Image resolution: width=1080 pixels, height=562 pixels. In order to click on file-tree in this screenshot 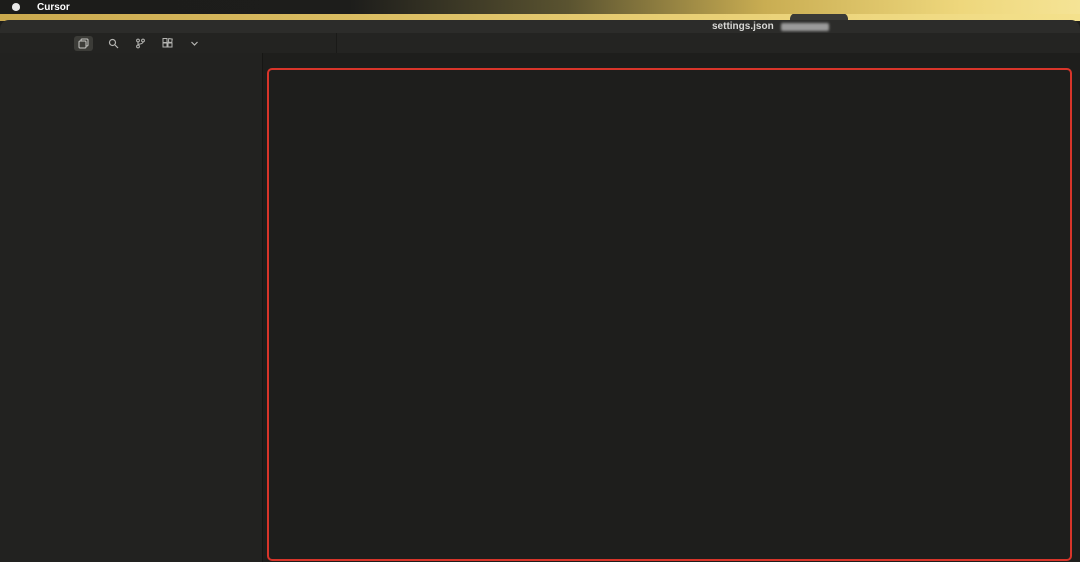, I will do `click(131, 57)`.